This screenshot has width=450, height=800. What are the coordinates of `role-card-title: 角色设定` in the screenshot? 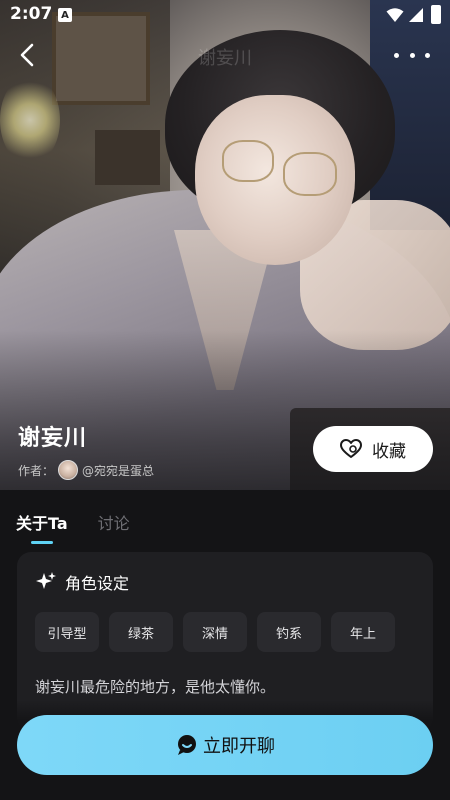 It's located at (97, 583).